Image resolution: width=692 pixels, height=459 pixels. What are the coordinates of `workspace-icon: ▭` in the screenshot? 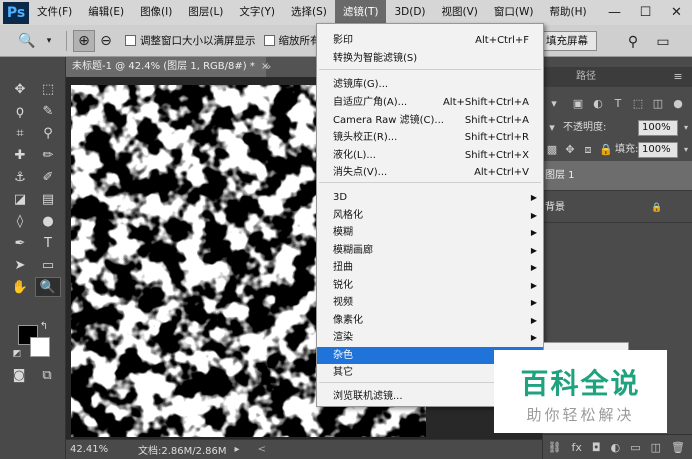 It's located at (663, 42).